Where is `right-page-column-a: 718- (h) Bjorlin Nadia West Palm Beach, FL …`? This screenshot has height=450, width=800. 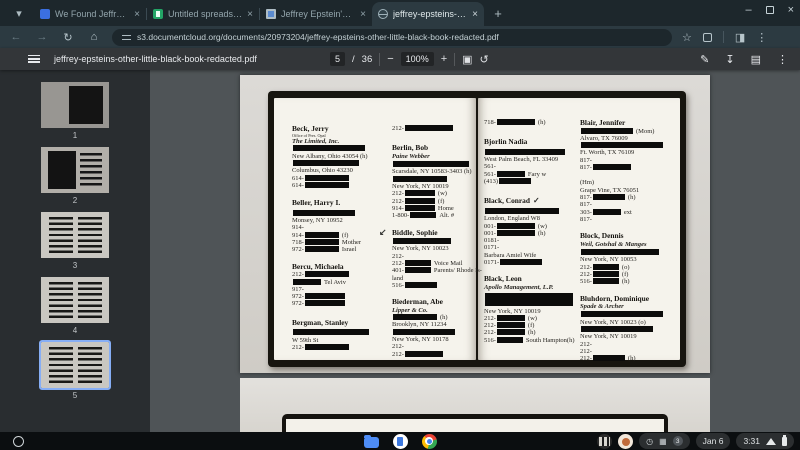
right-page-column-a: 718- (h) Bjorlin Nadia West Palm Beach, FL … is located at coordinates (530, 231).